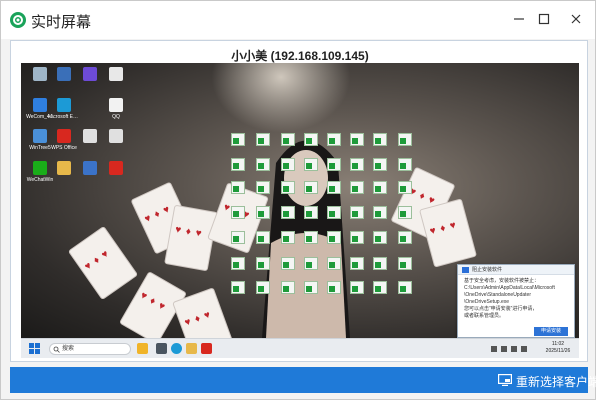  Describe the element at coordinates (487, 270) in the screenshot. I see `notification-title: 阻止安装软件` at that location.